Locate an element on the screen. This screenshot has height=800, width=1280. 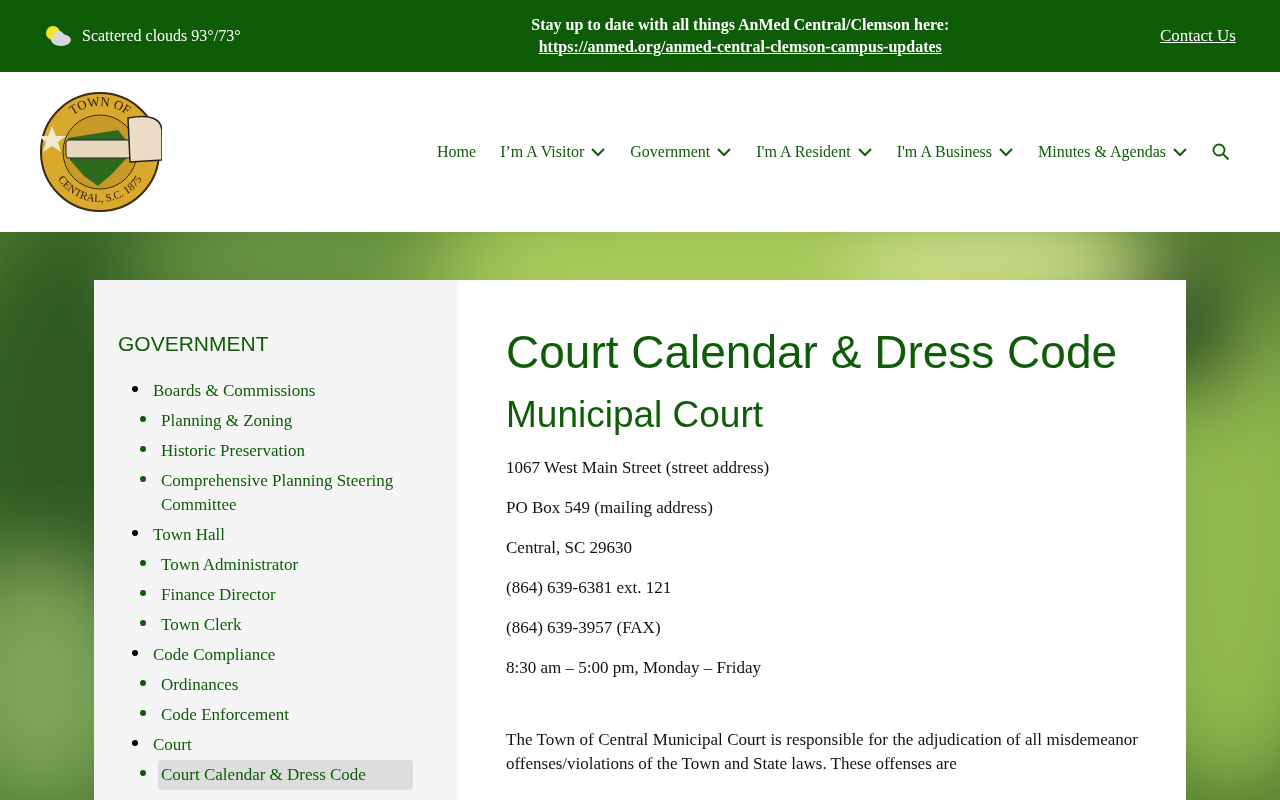
sidebar-link: Code Enforcement is located at coordinates (225, 714).